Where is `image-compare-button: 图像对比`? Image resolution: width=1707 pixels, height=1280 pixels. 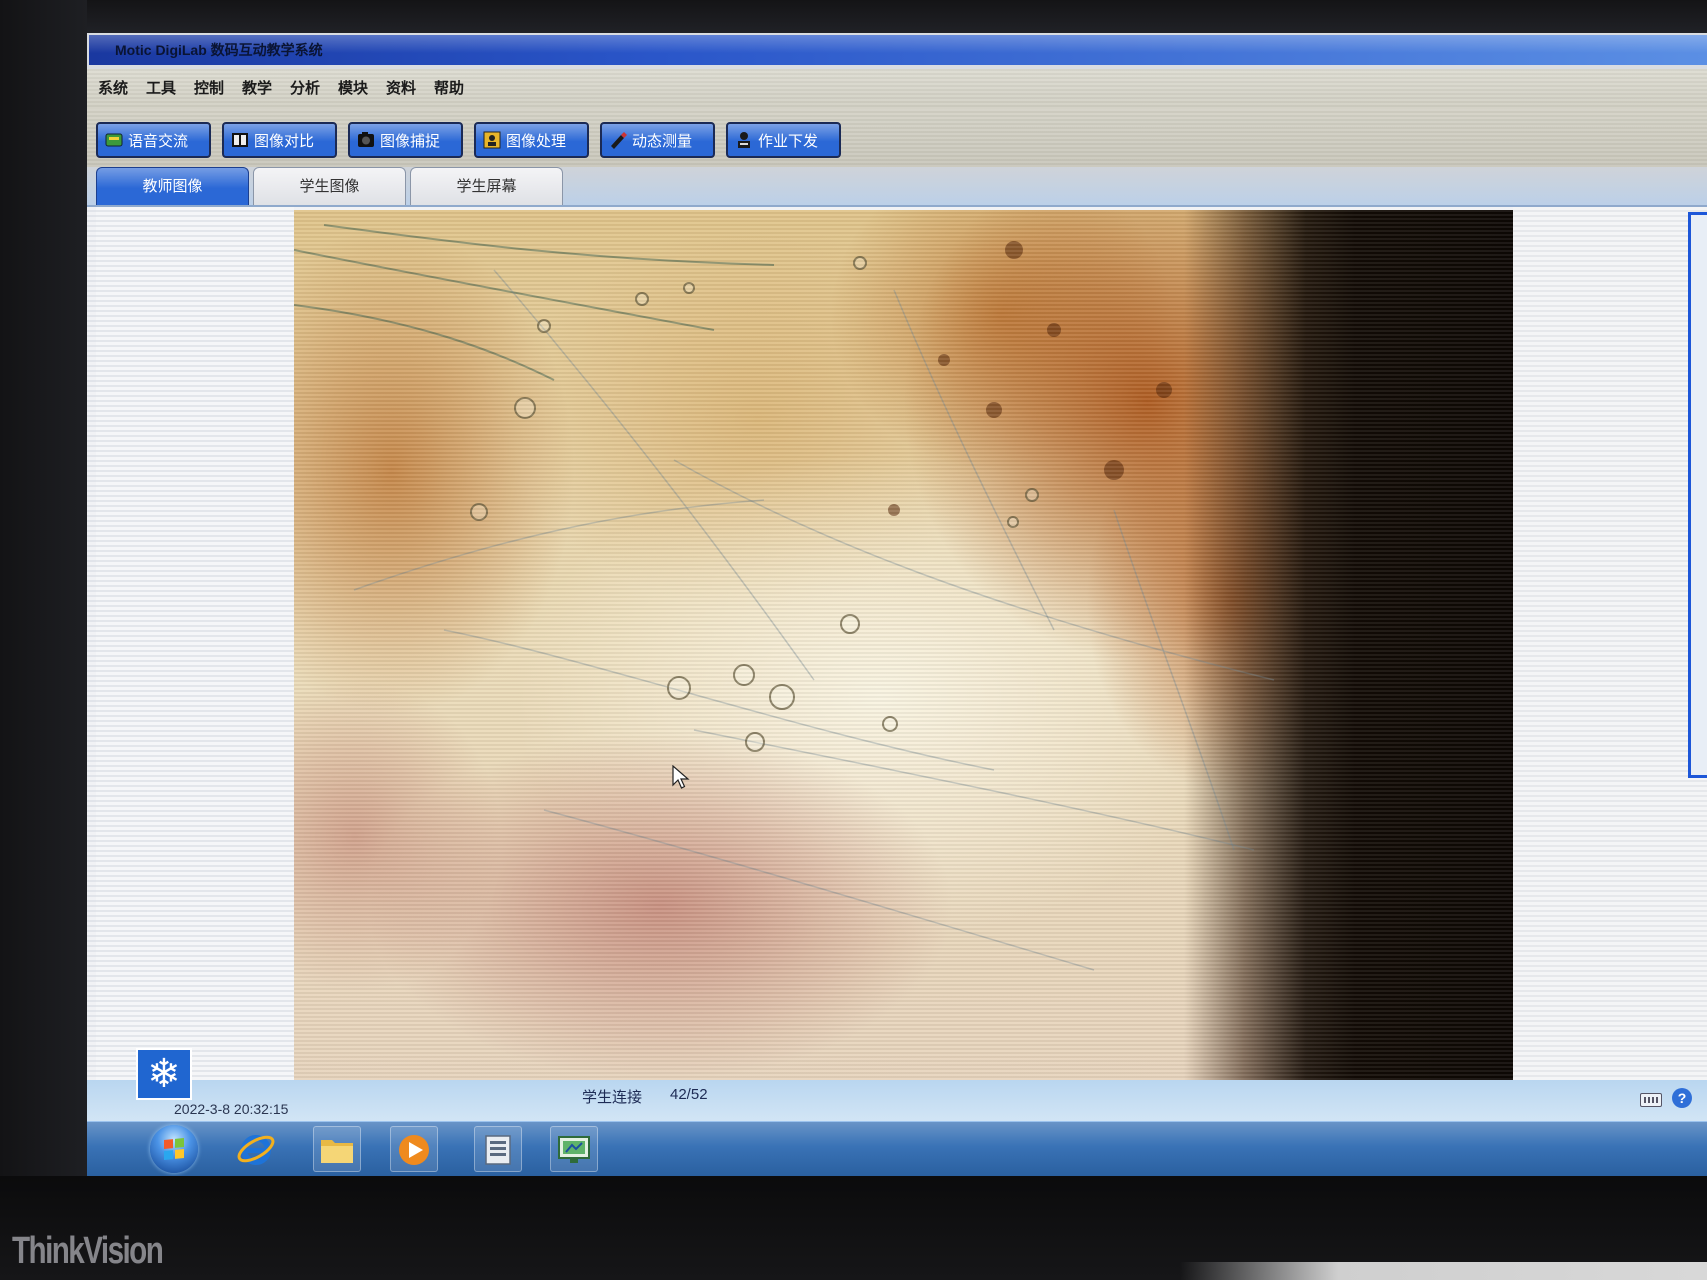
image-compare-button: 图像对比 is located at coordinates (279, 140).